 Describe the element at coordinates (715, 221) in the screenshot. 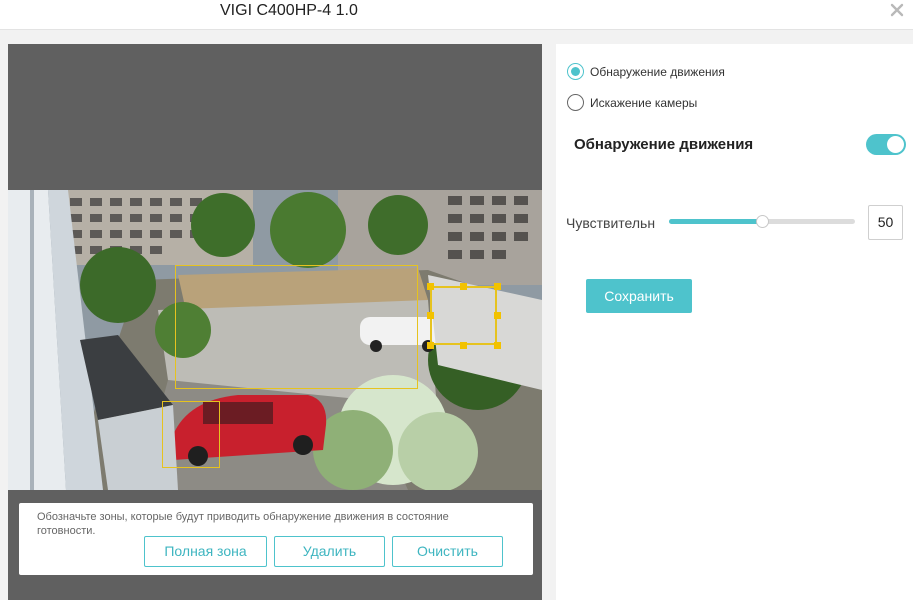

I see `slider-fill` at that location.